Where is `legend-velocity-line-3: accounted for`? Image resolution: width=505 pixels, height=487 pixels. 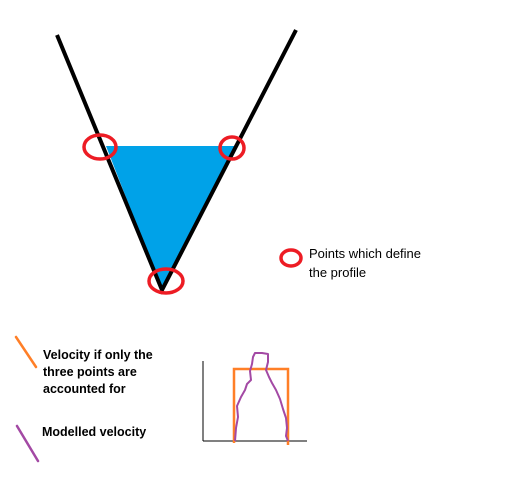
legend-velocity-line-3: accounted for is located at coordinates (84, 389).